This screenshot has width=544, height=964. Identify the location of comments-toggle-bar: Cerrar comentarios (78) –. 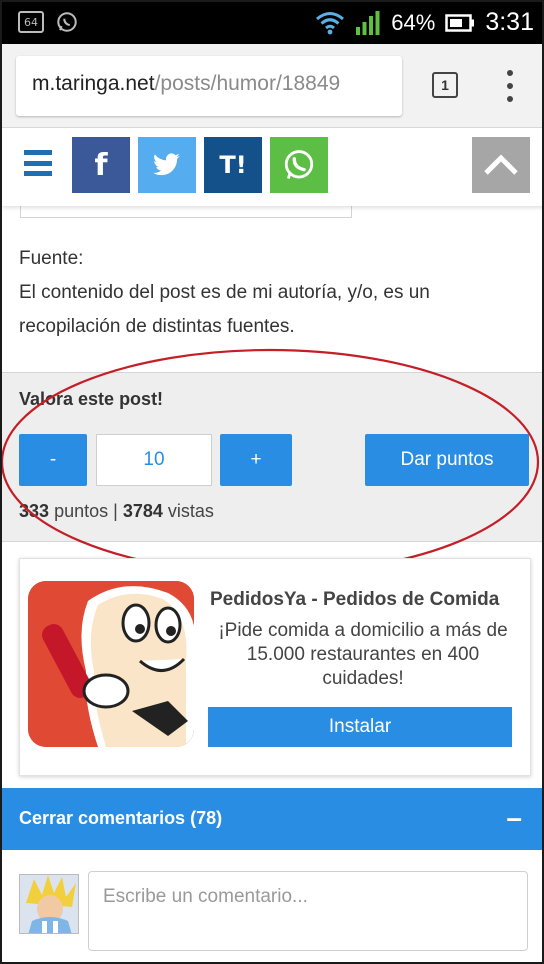
(272, 819).